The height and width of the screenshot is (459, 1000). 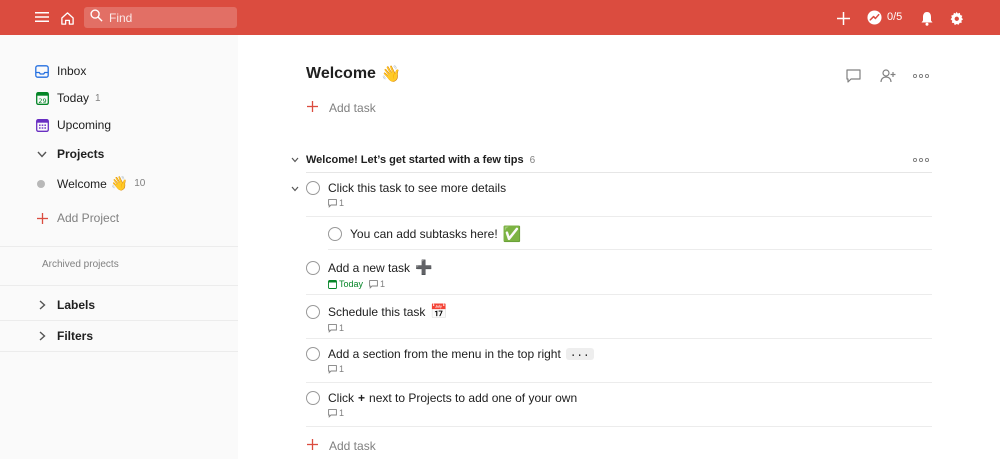 I want to click on sidebar-item-label: Upcoming, so click(x=84, y=125).